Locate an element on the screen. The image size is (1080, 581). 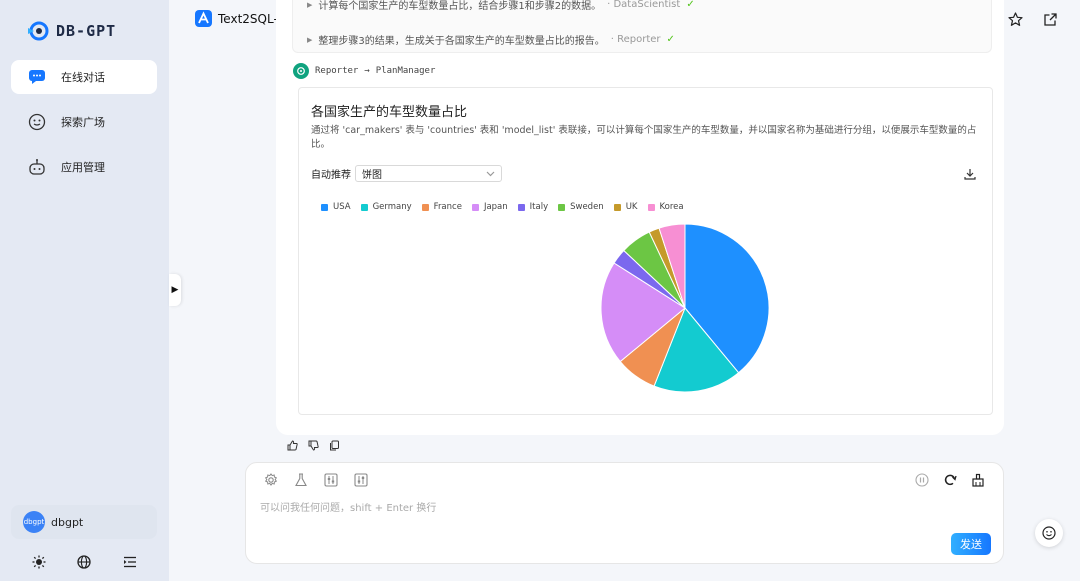
user-name: dbgpt is located at coordinates (67, 522).